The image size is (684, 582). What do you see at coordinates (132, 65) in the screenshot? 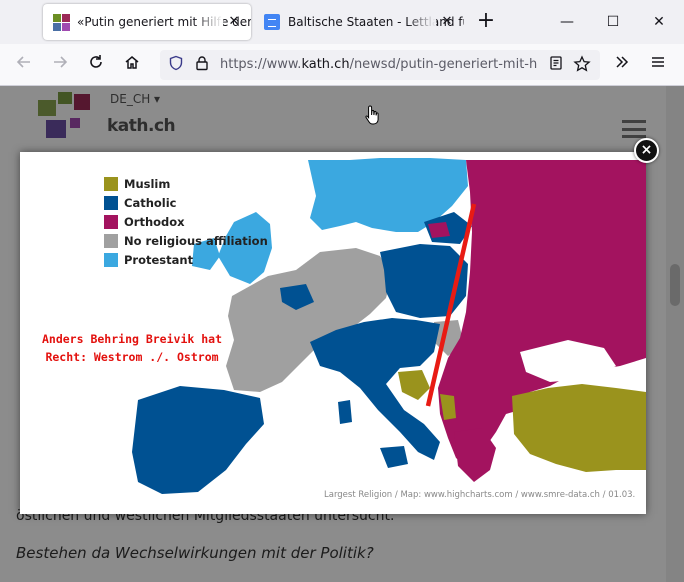
I see `home-icon` at bounding box center [132, 65].